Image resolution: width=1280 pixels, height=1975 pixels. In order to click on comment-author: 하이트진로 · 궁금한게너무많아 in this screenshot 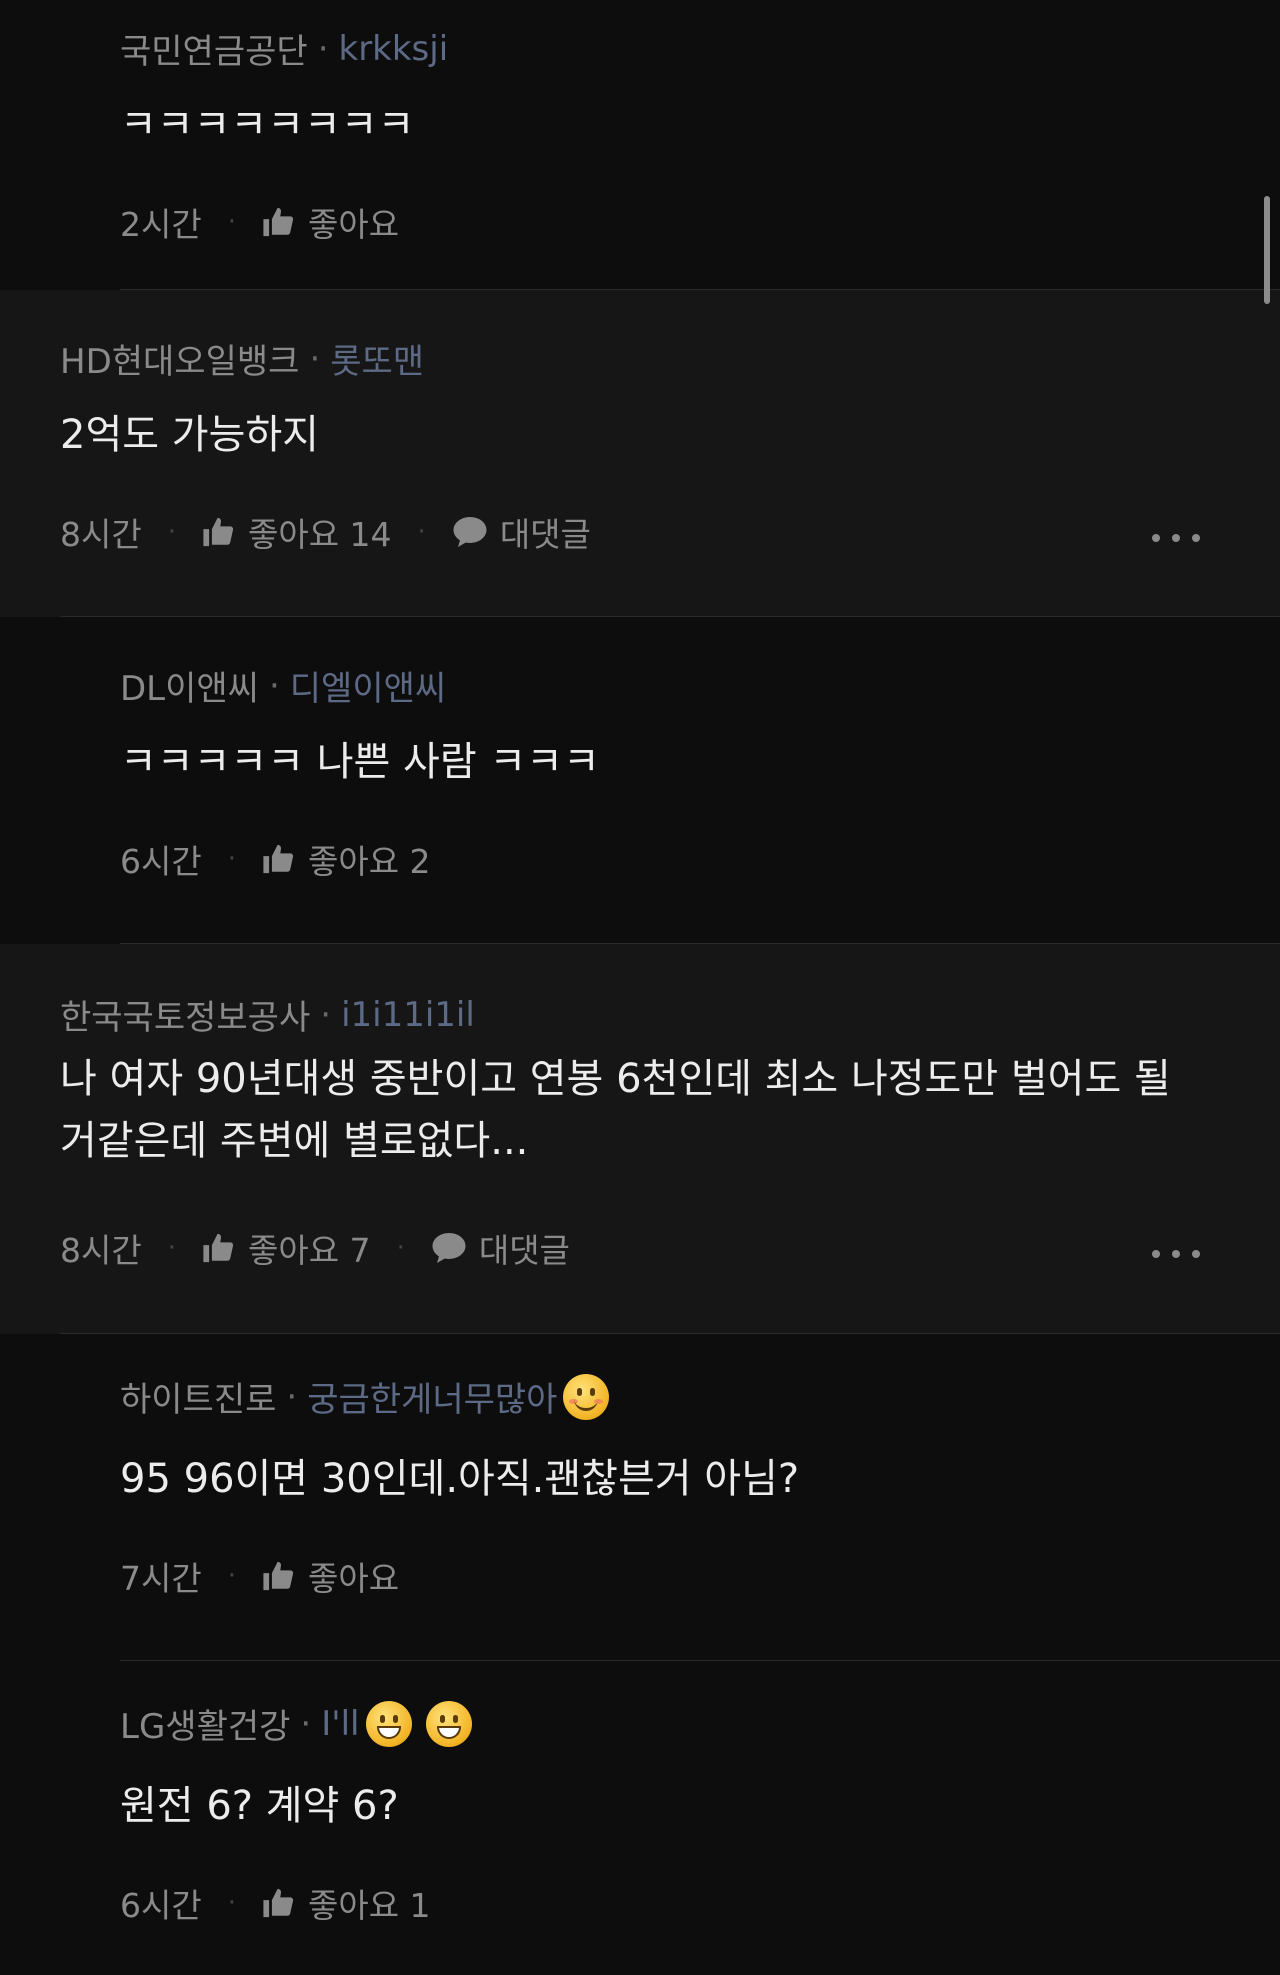, I will do `click(365, 1396)`.